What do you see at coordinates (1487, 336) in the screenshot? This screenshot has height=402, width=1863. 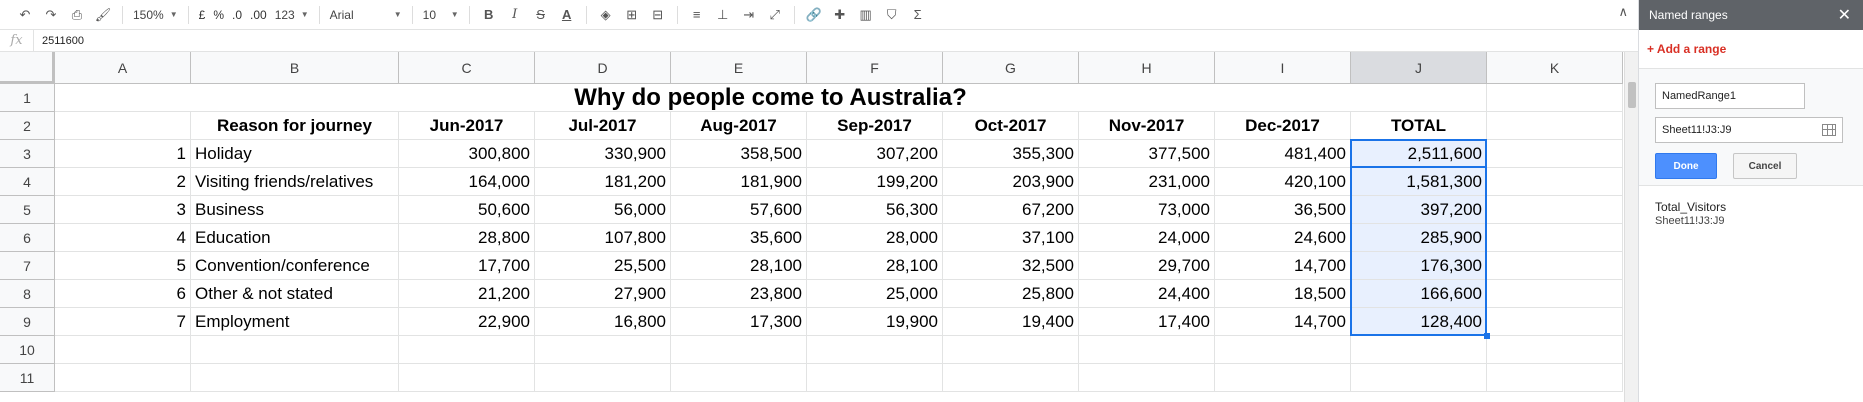 I see `fill-handle` at bounding box center [1487, 336].